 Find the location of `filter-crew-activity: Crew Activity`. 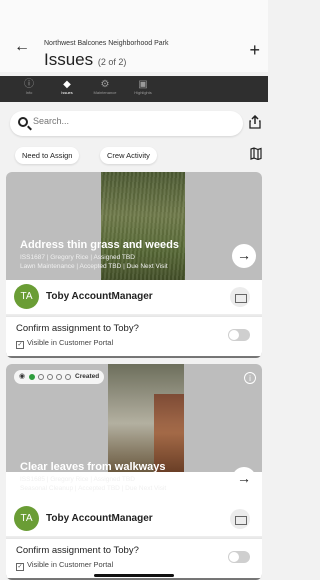

filter-crew-activity: Crew Activity is located at coordinates (128, 155).